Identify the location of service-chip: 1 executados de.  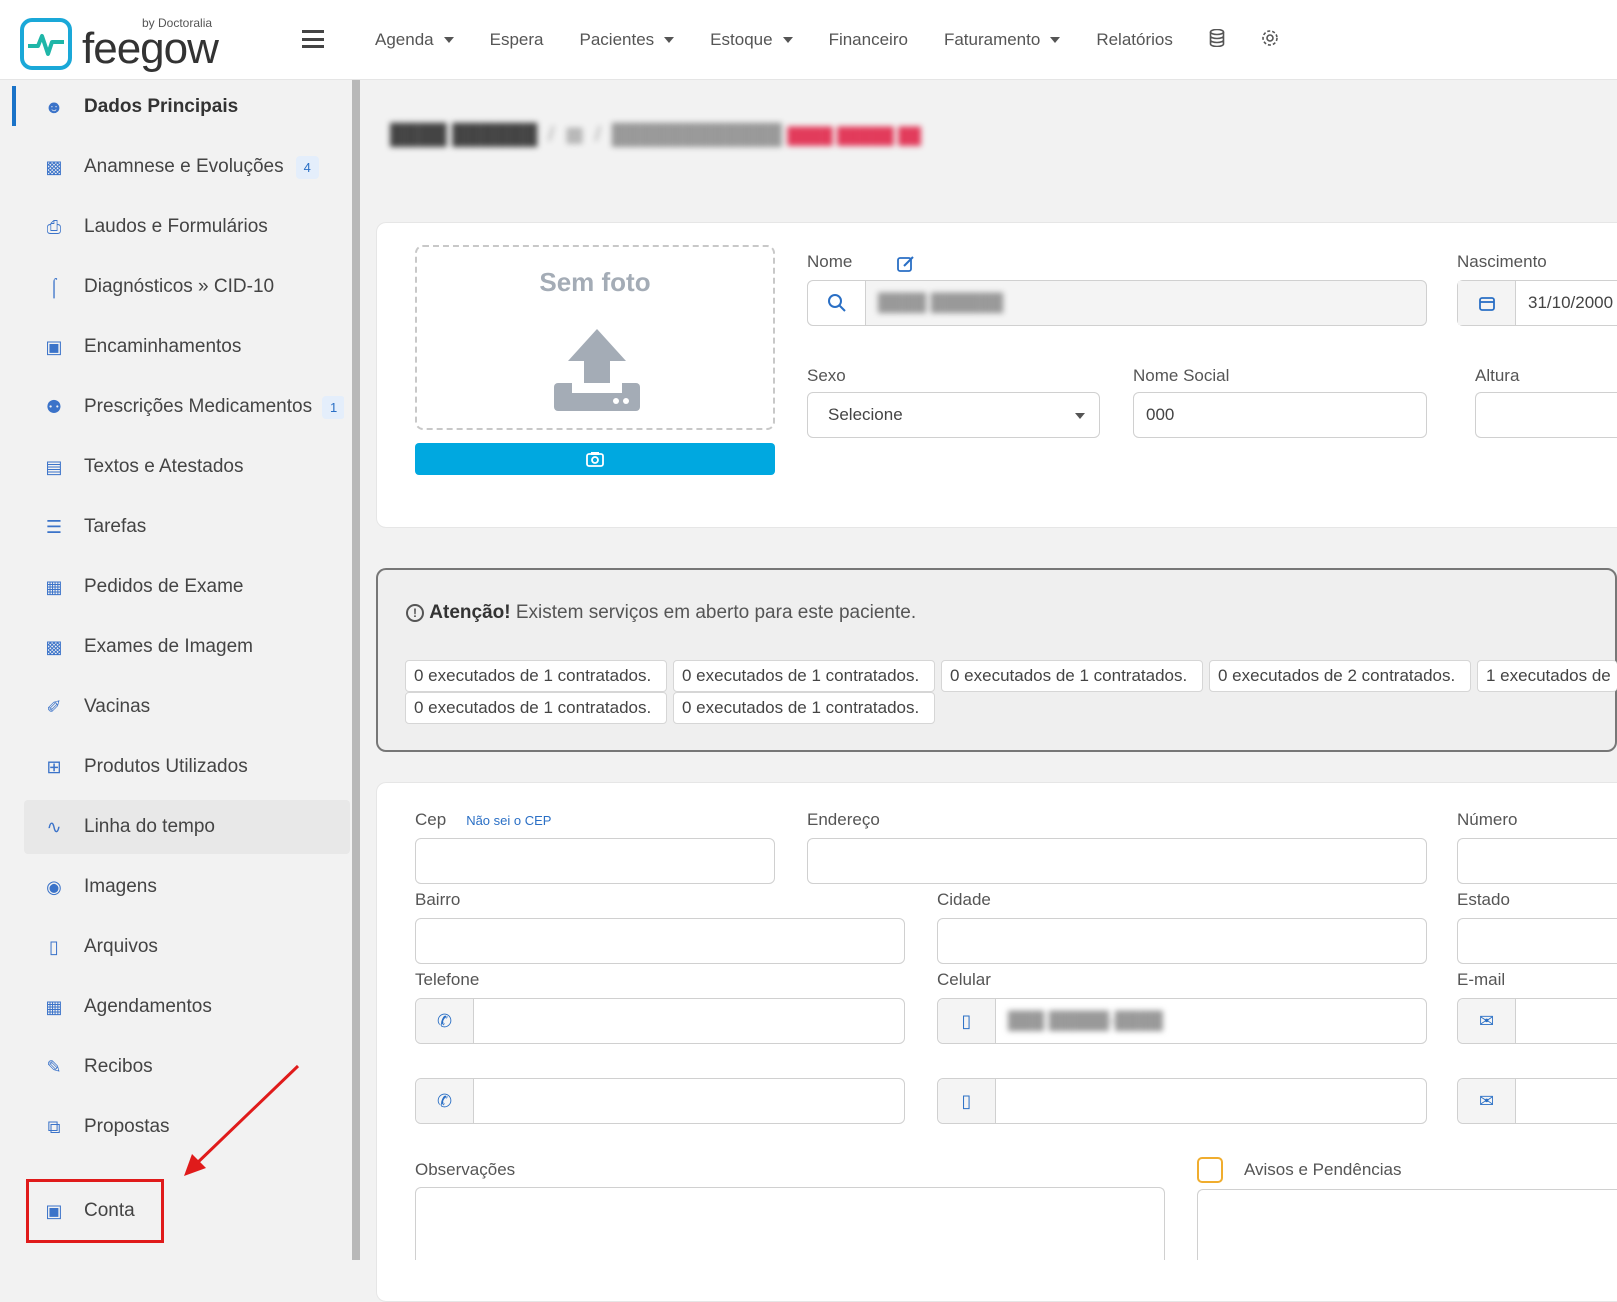
(1547, 676).